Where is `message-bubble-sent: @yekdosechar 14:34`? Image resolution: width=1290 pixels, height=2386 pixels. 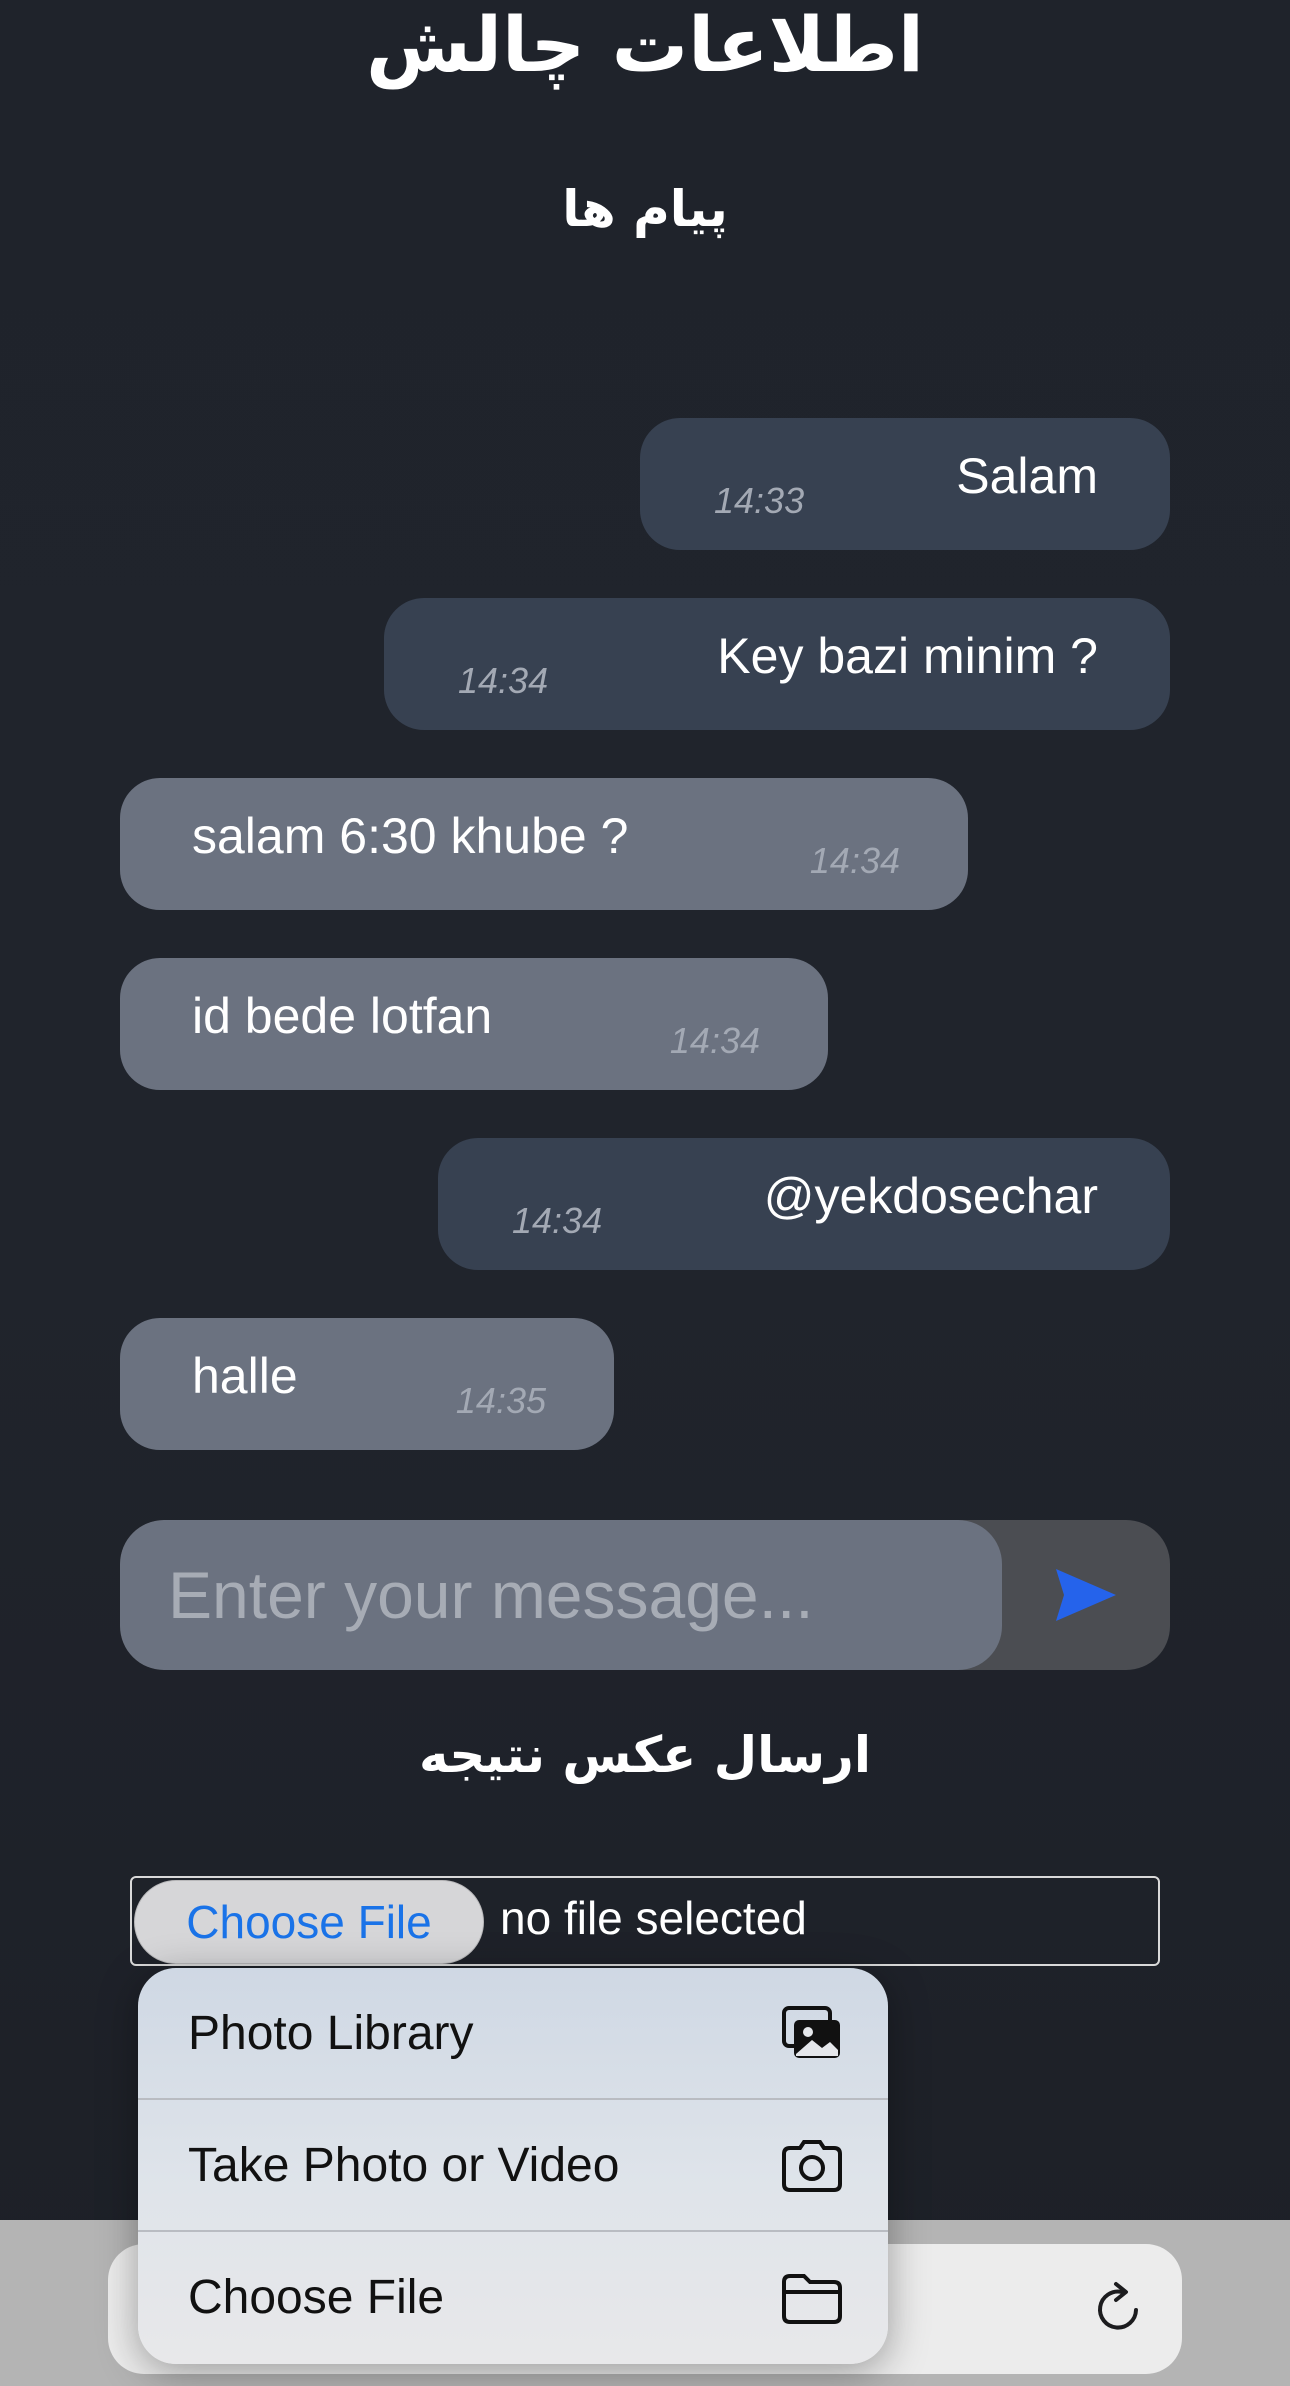 message-bubble-sent: @yekdosechar 14:34 is located at coordinates (804, 1204).